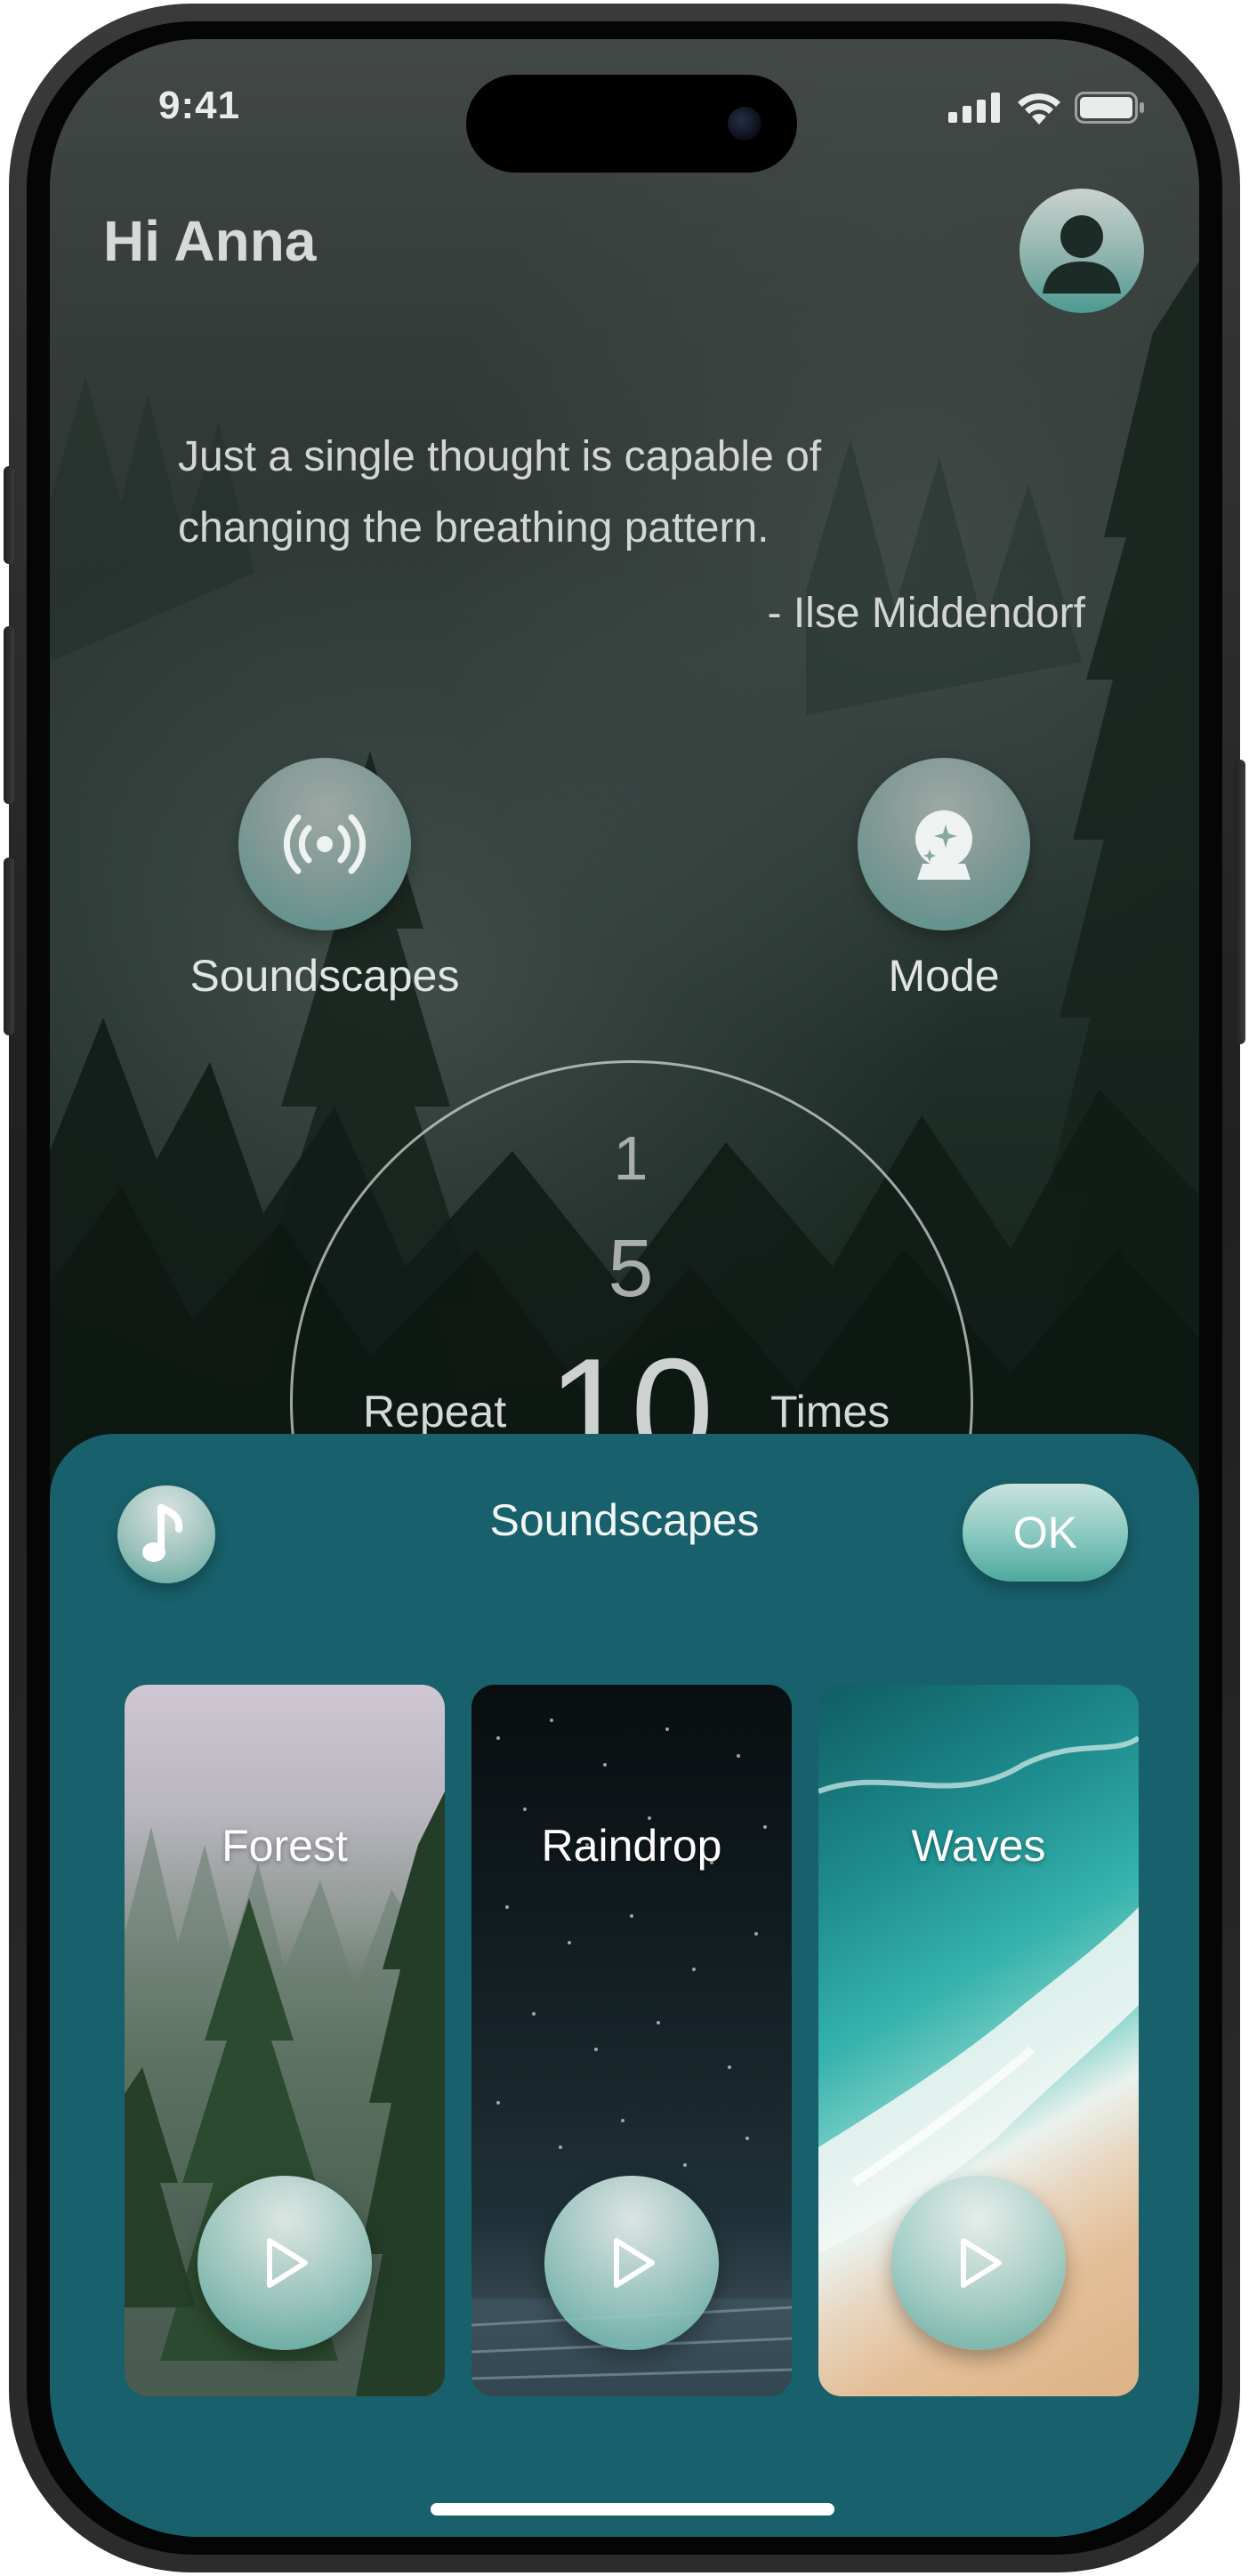  What do you see at coordinates (1045, 1533) in the screenshot?
I see `ok-button: OK` at bounding box center [1045, 1533].